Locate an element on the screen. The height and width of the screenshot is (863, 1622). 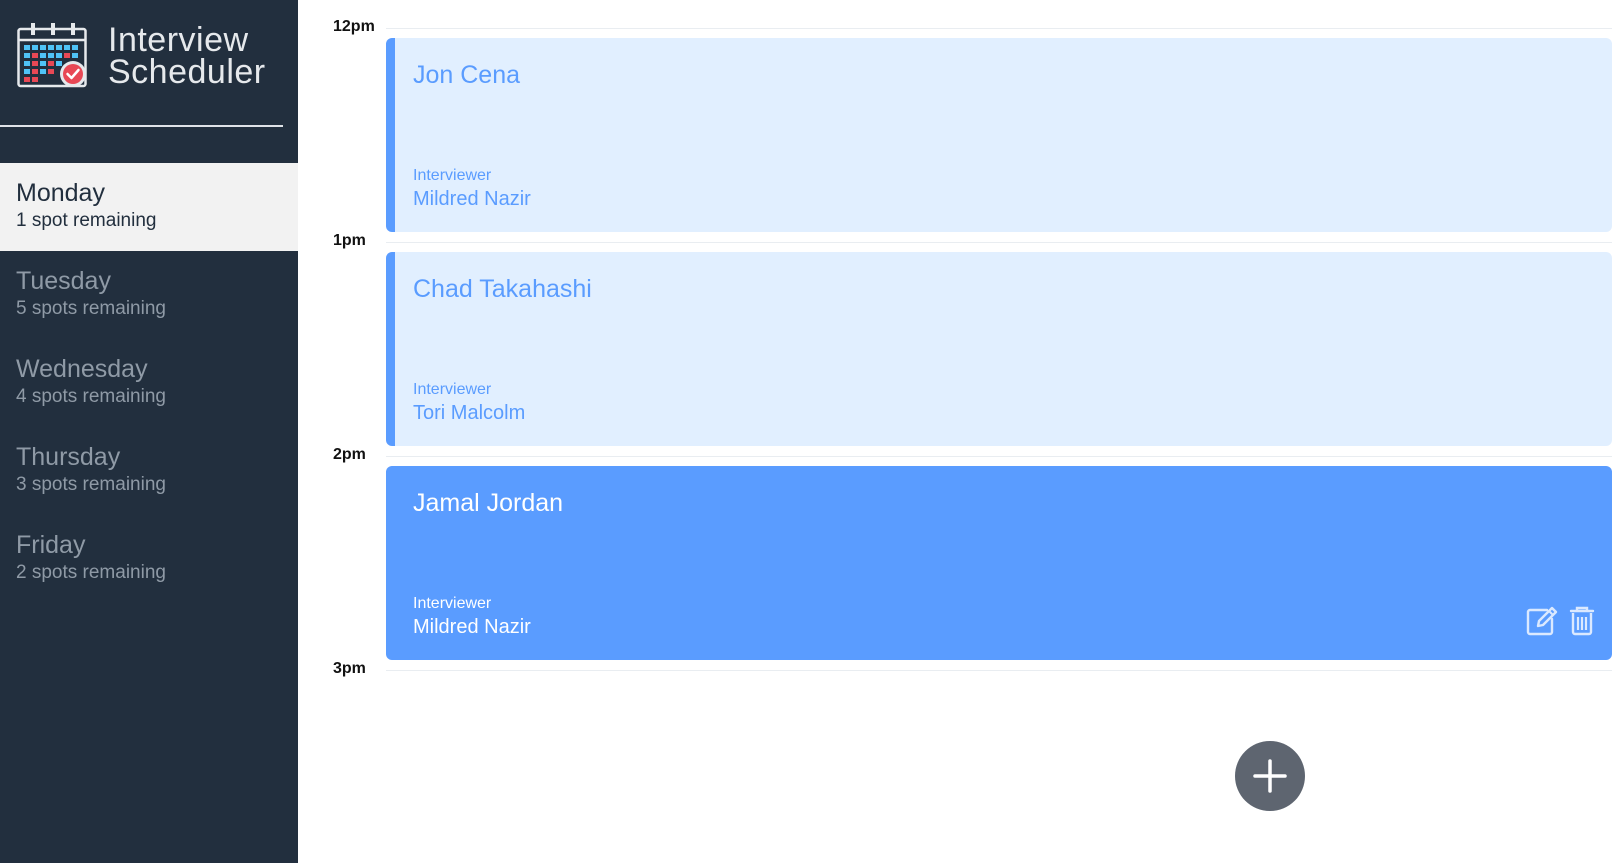
day-name: Friday is located at coordinates (51, 545).